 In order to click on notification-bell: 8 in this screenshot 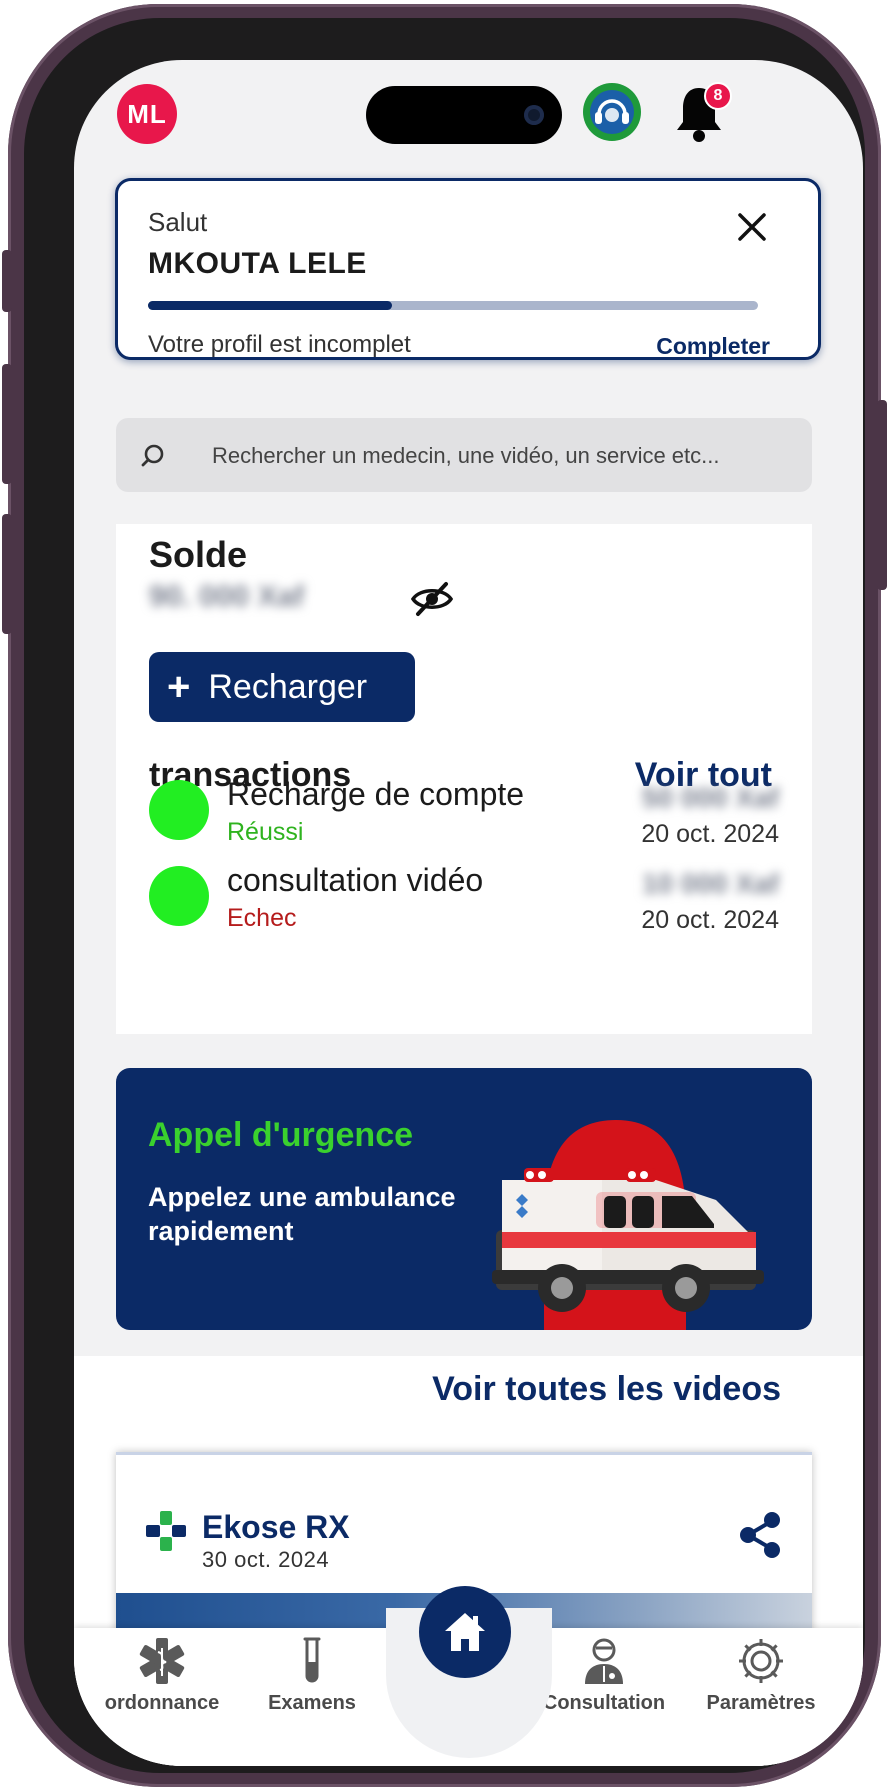, I will do `click(703, 110)`.